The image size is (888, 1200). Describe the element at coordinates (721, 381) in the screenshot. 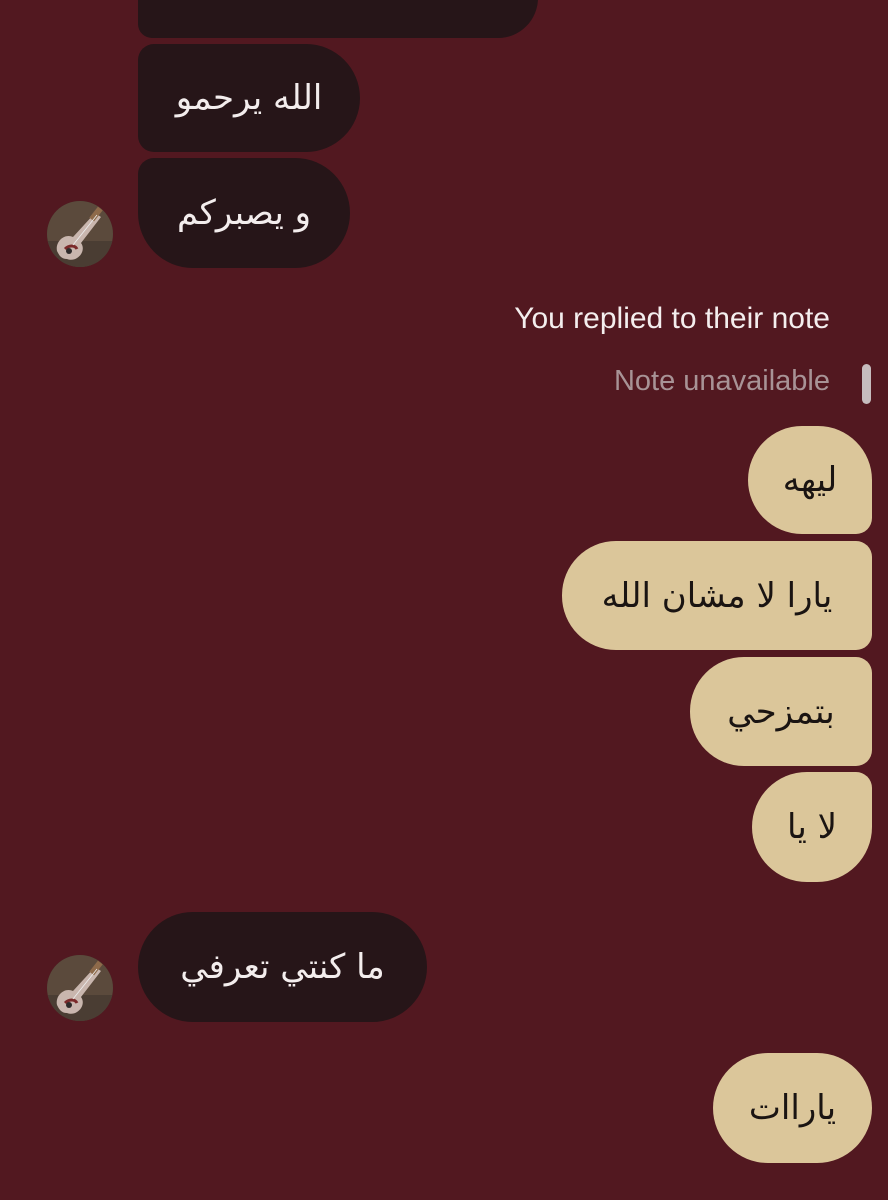

I see `note-unavailable-status: Note unavailable` at that location.